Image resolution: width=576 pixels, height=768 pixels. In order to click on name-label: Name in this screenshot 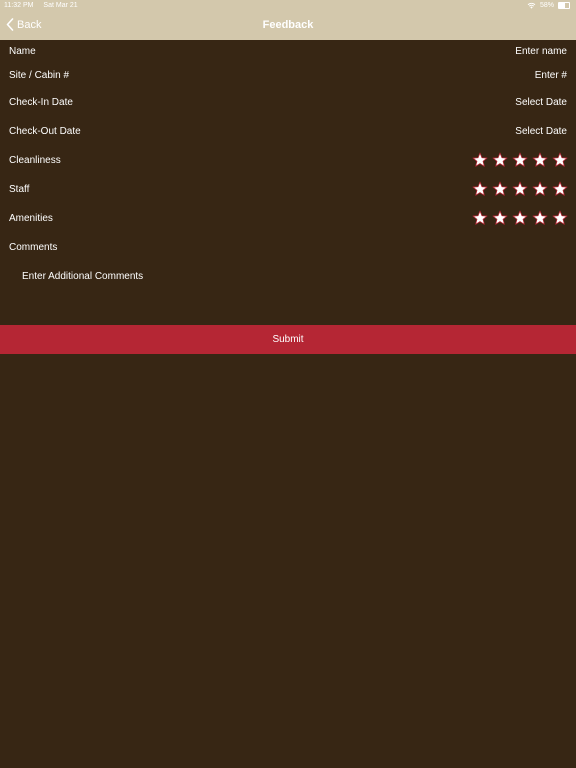, I will do `click(22, 51)`.